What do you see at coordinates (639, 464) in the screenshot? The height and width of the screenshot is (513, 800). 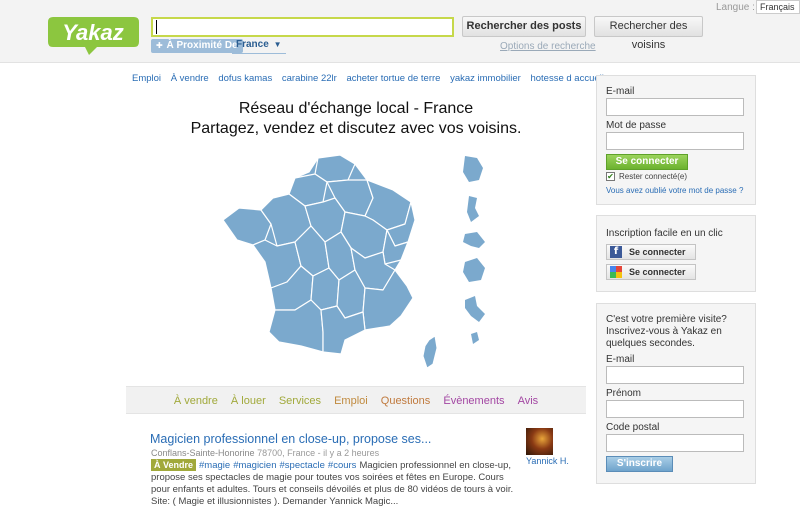 I see `signup-button: S'inscrire` at bounding box center [639, 464].